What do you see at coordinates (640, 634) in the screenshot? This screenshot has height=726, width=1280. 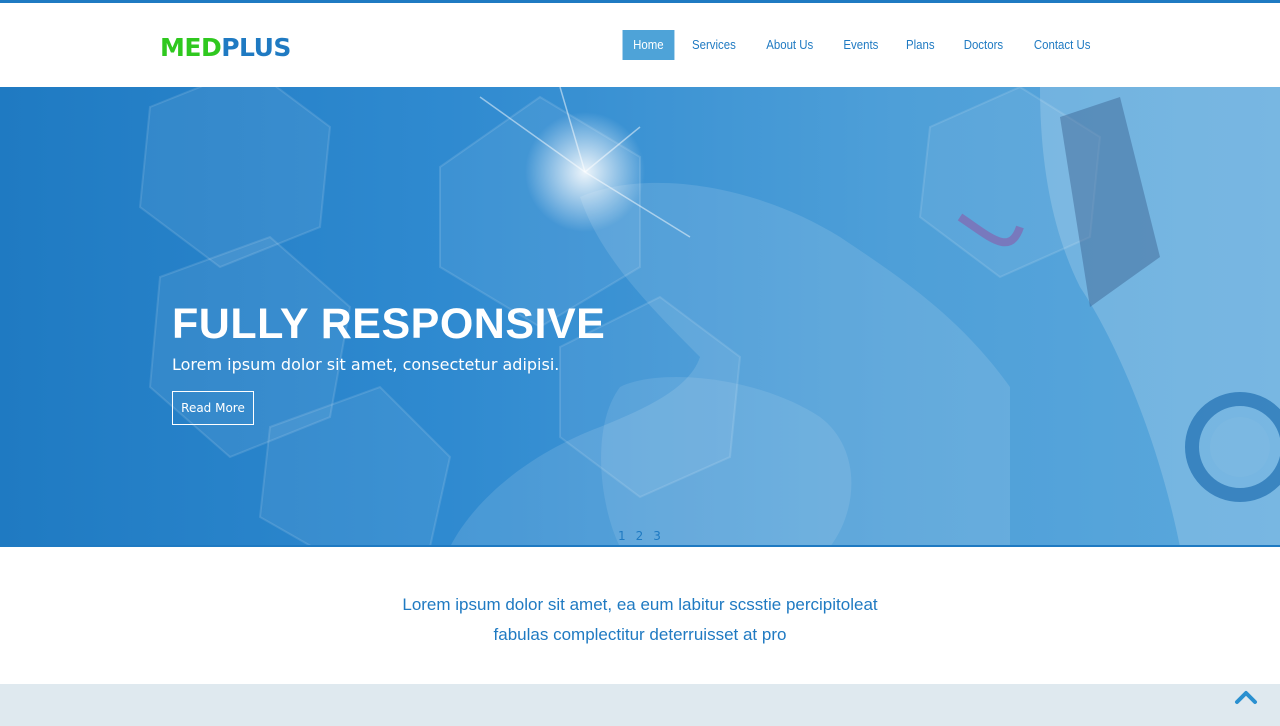 I see `intro-text-line-2: fabulas complectitur deterruisset at pro` at bounding box center [640, 634].